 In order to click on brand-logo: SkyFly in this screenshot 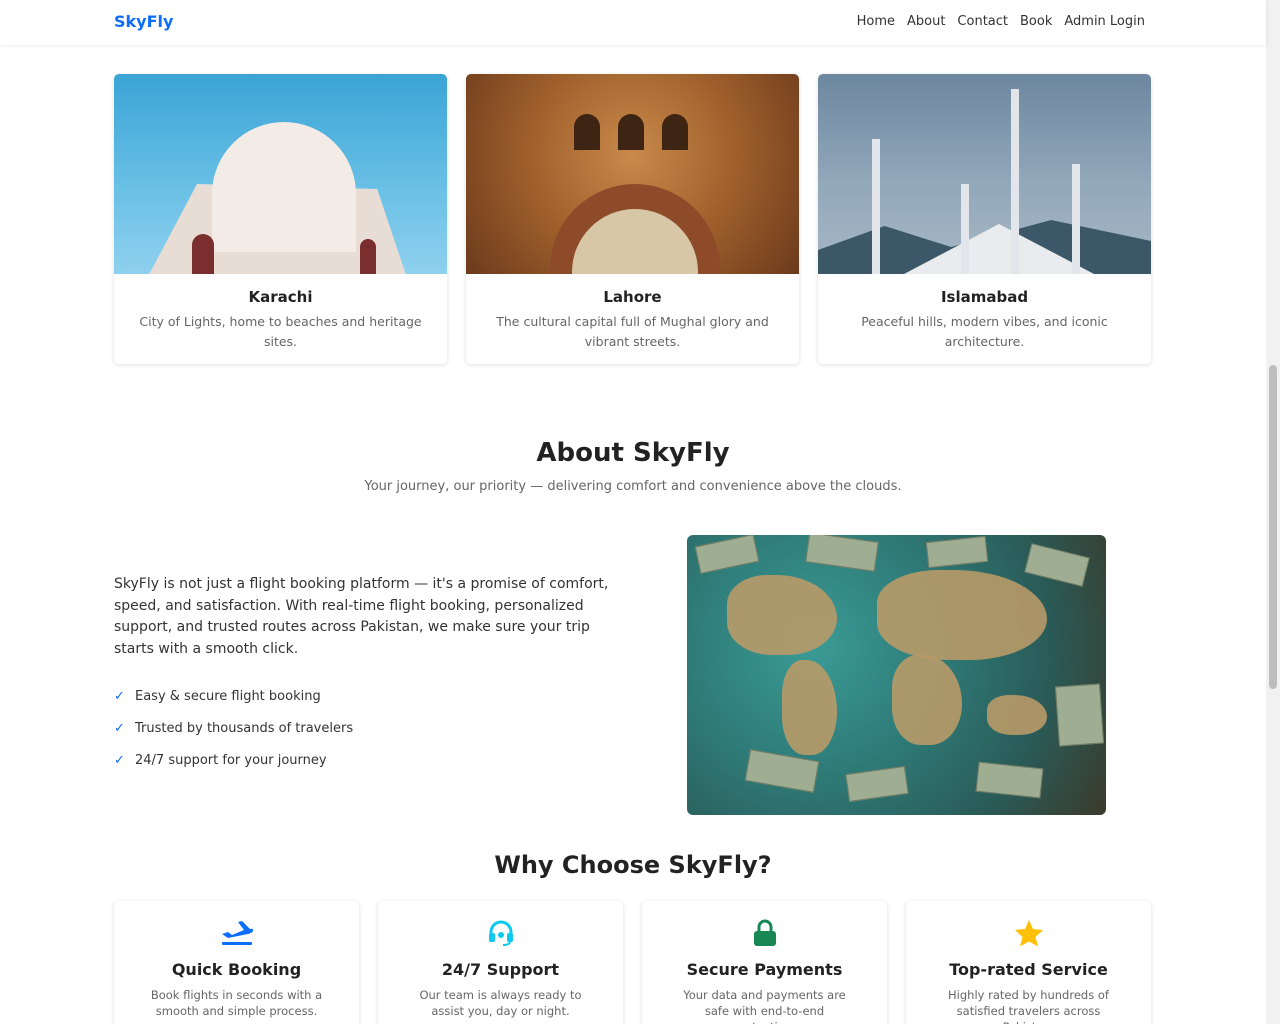, I will do `click(143, 21)`.